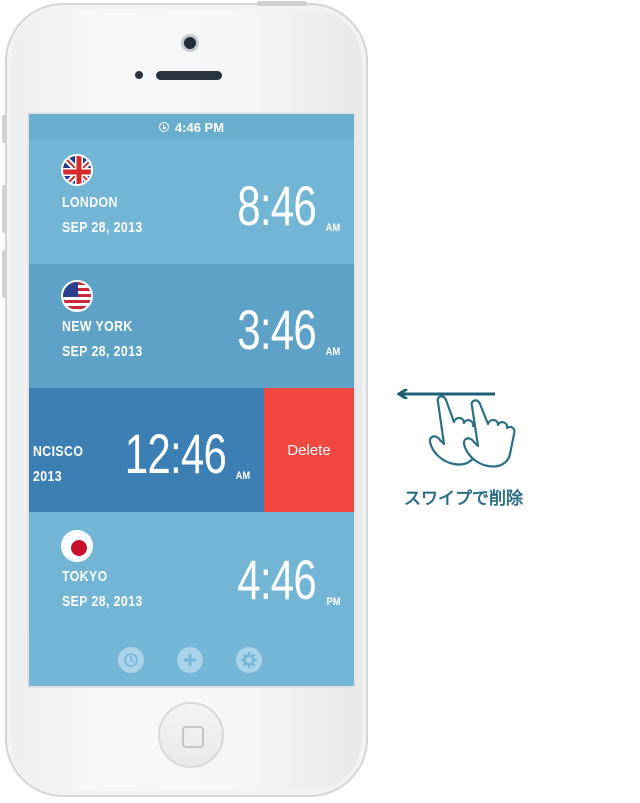  What do you see at coordinates (277, 205) in the screenshot?
I see `city-time: 8:46` at bounding box center [277, 205].